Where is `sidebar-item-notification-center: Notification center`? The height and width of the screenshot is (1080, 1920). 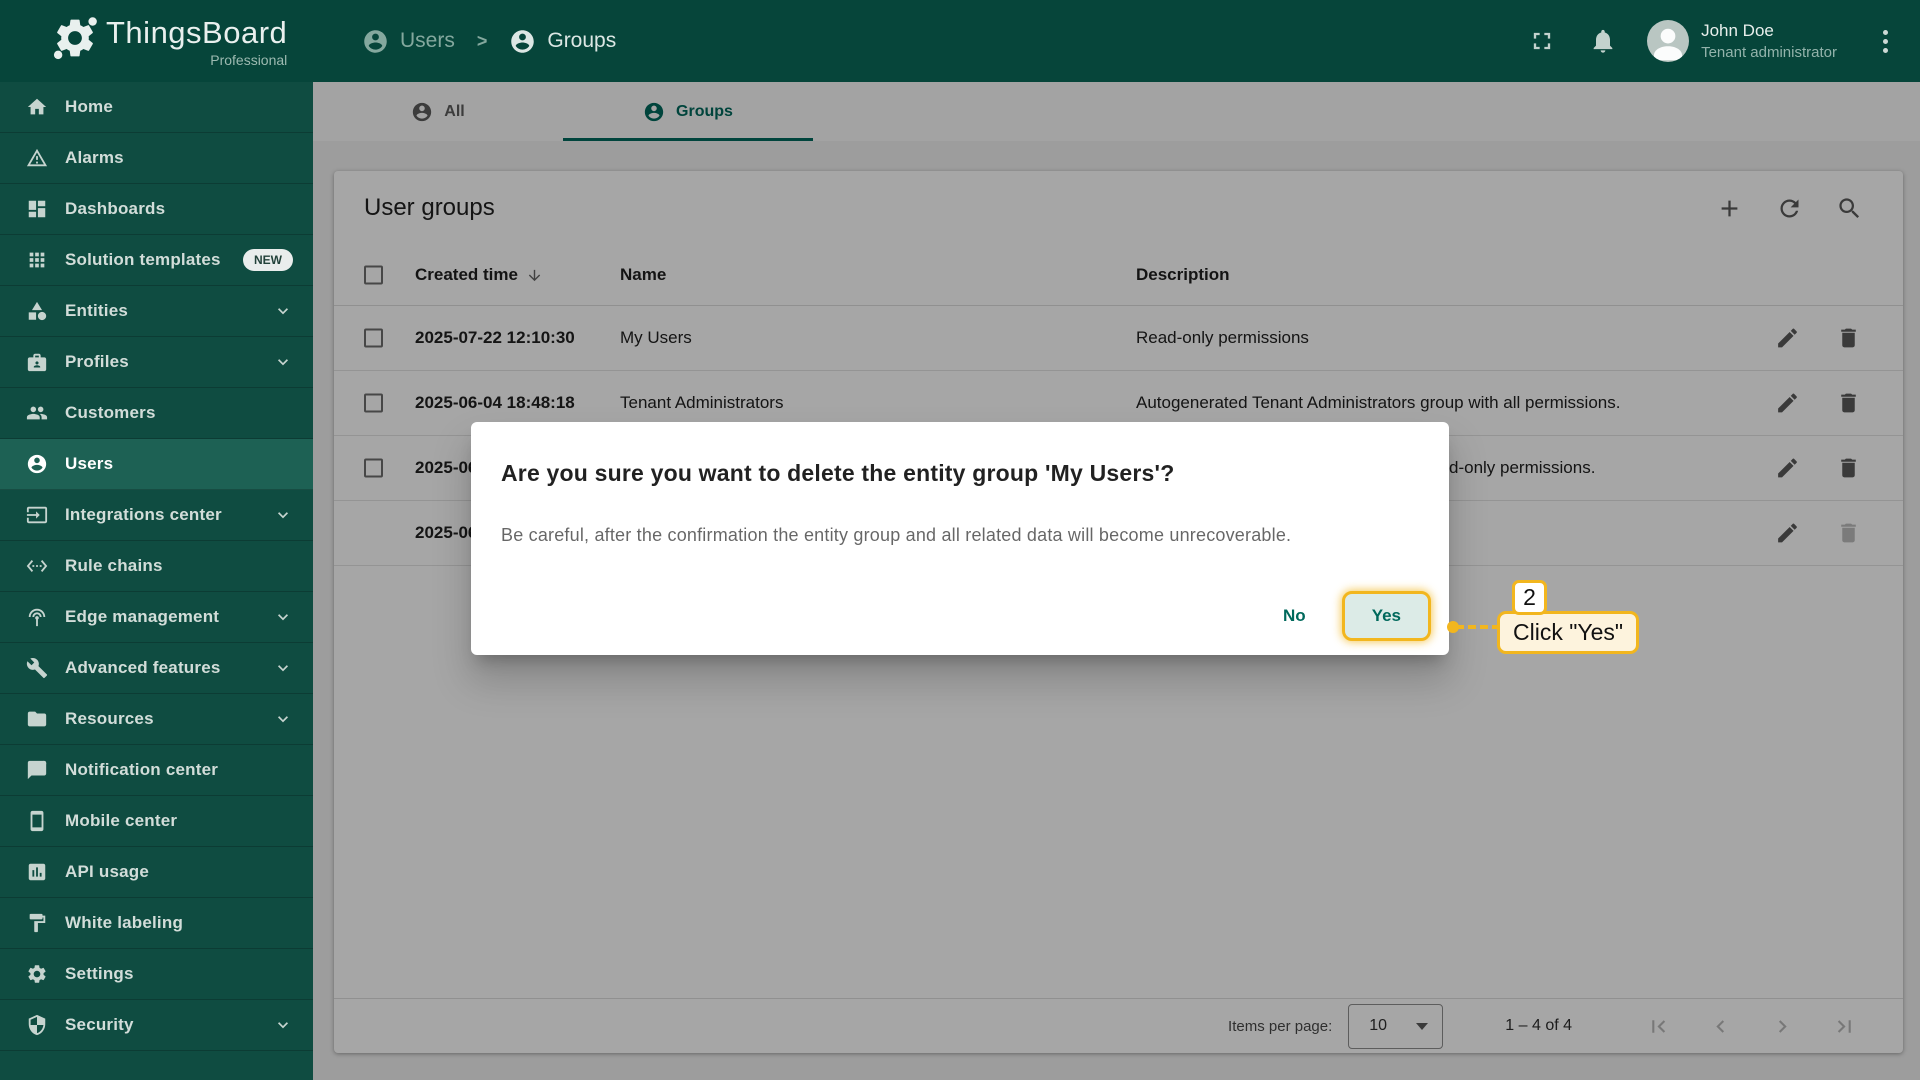 sidebar-item-notification-center: Notification center is located at coordinates (156, 770).